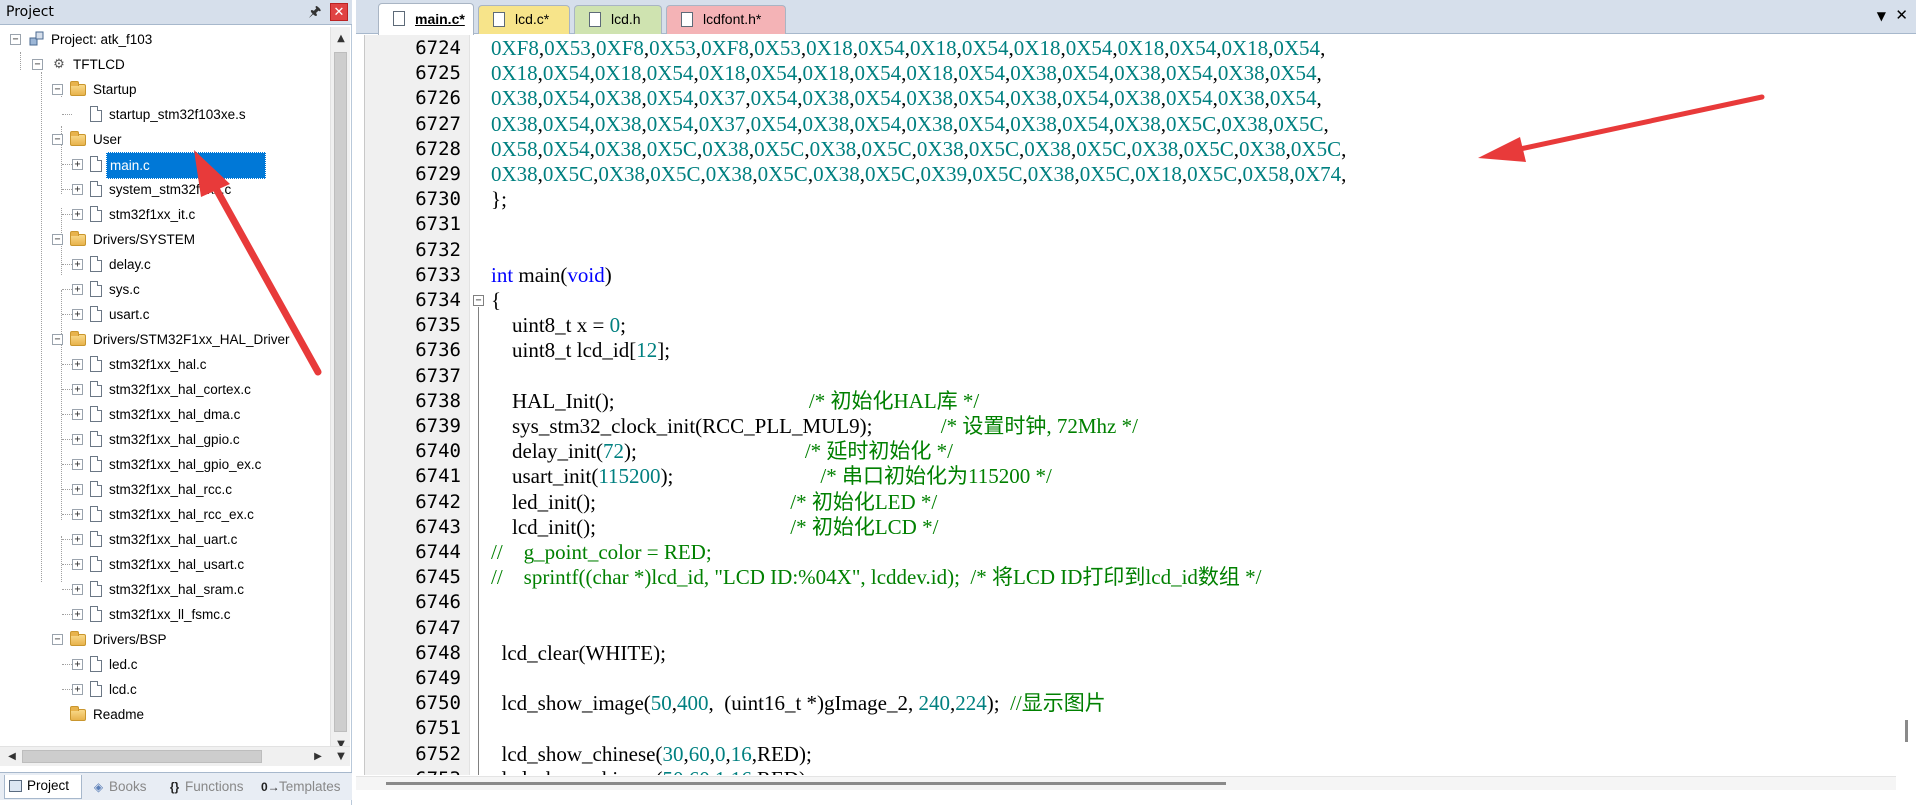 This screenshot has height=805, width=1916. I want to click on code-line: HAL_Init(); /* 初始化HAL库 */, so click(735, 401).